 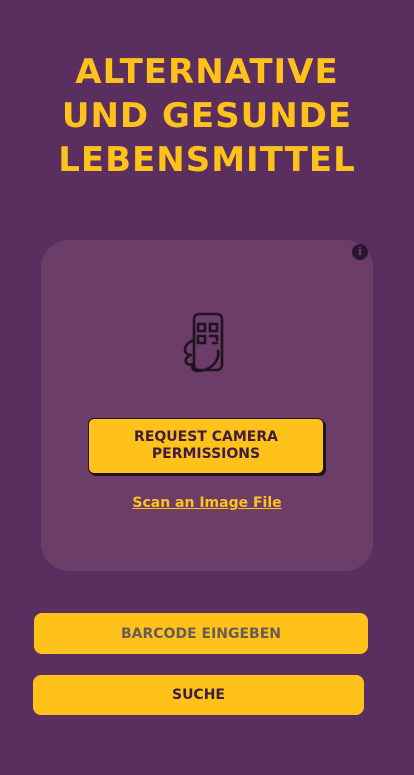 I want to click on page-title-line-3: LEBENSMITTEL, so click(x=207, y=160).